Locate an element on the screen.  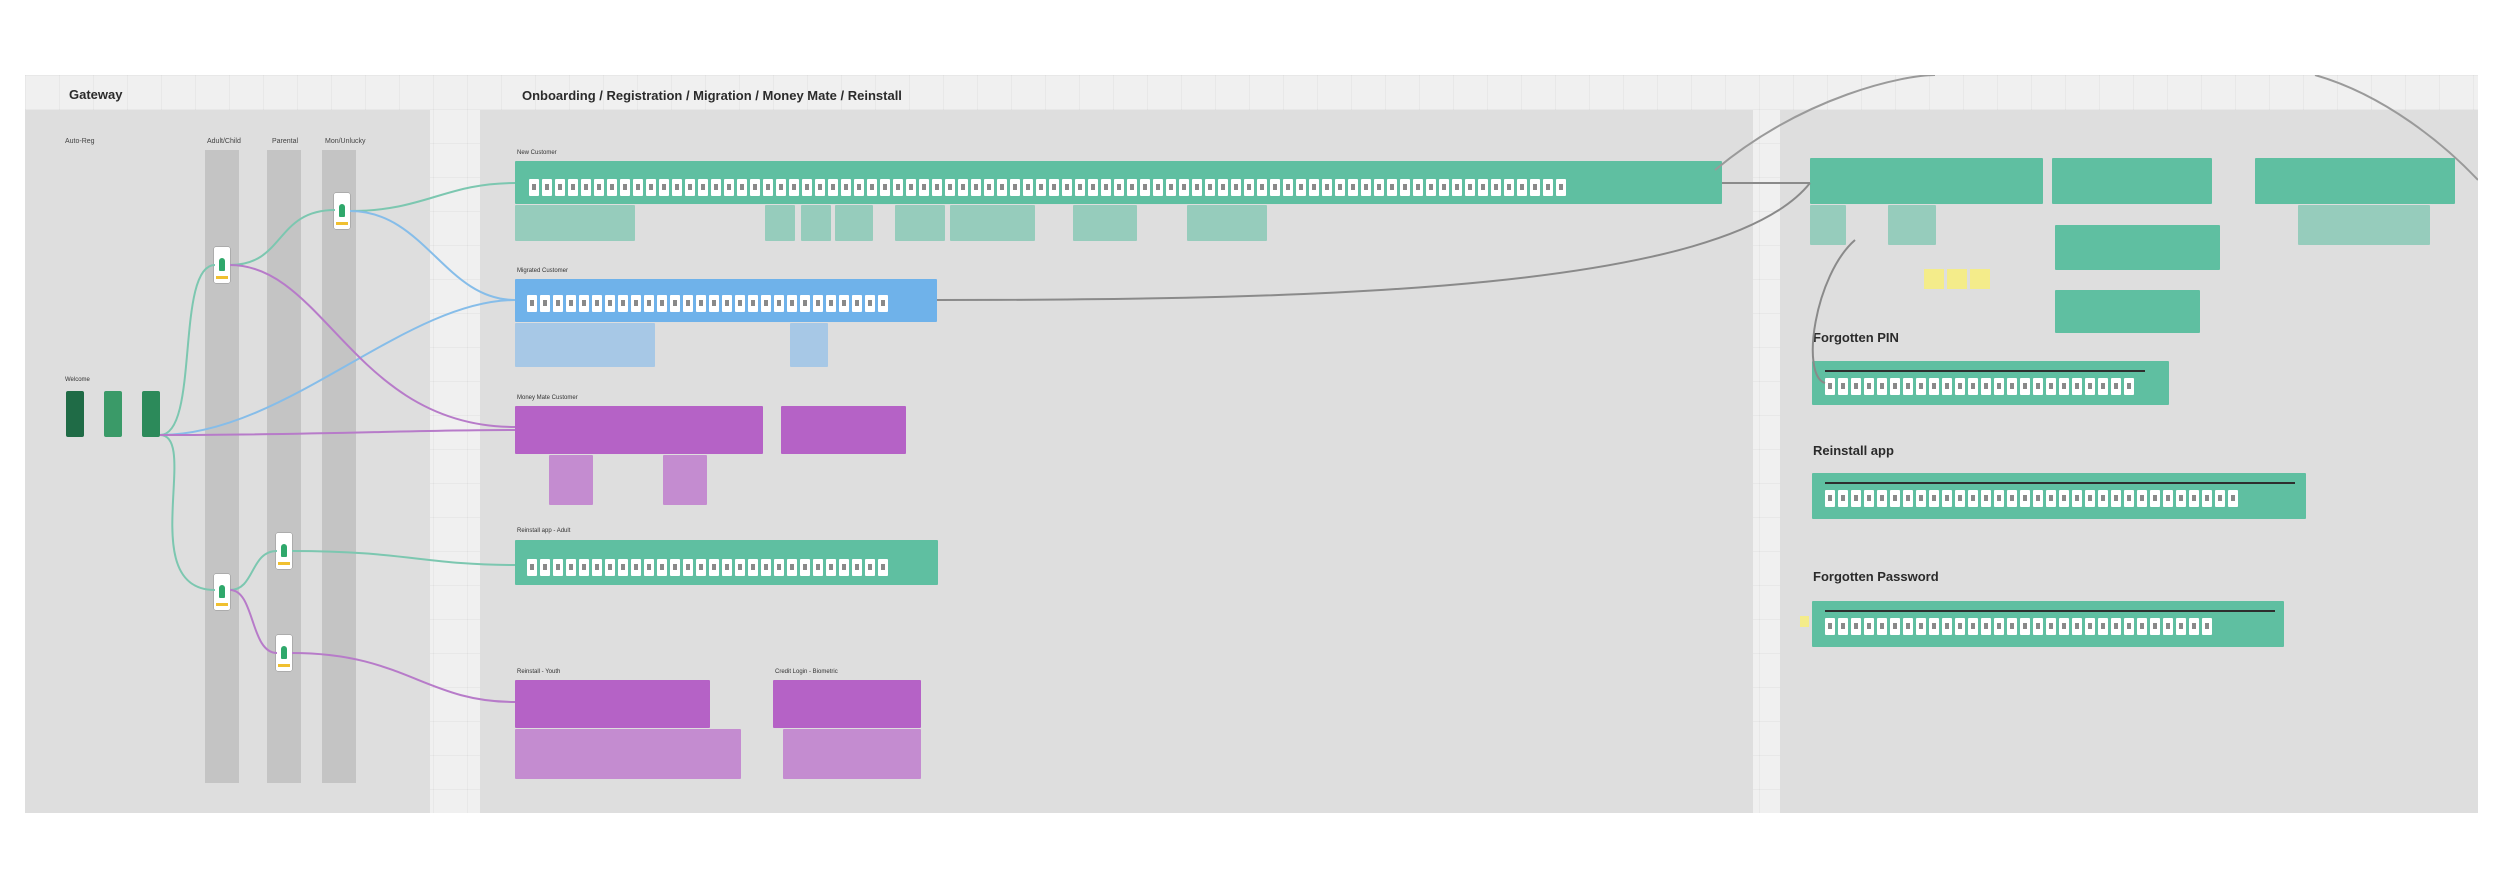
connector-parental-to-reinstall-youth is located at coordinates (403, 677).